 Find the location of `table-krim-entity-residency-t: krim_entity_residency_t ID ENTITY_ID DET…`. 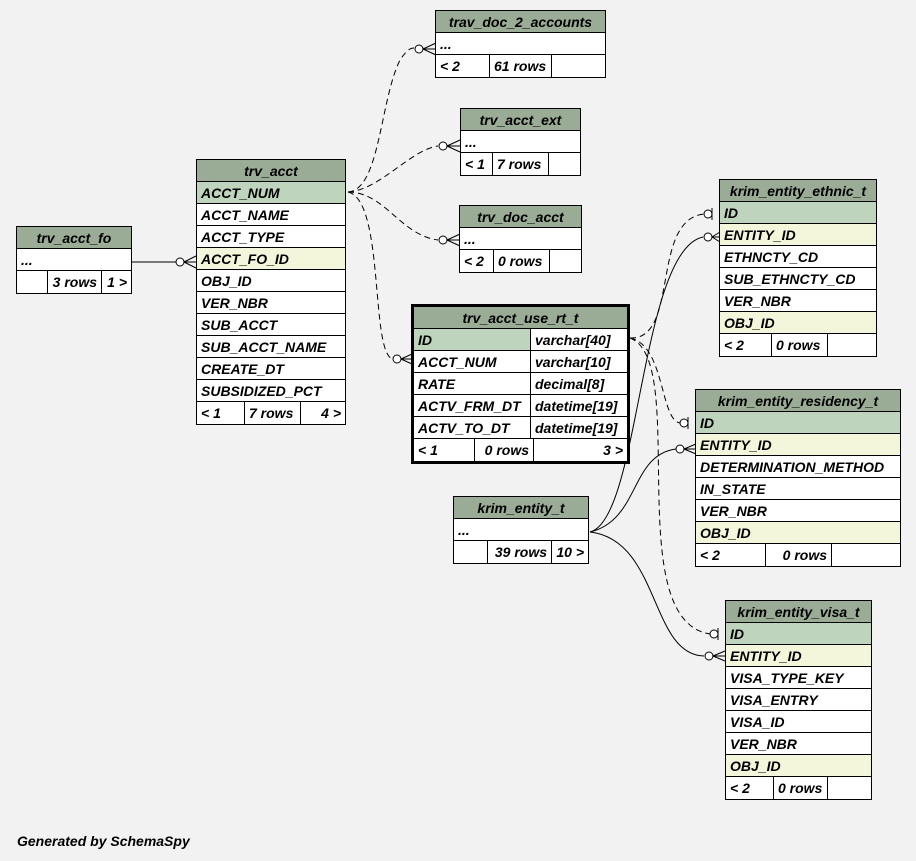

table-krim-entity-residency-t: krim_entity_residency_t ID ENTITY_ID DET… is located at coordinates (798, 478).